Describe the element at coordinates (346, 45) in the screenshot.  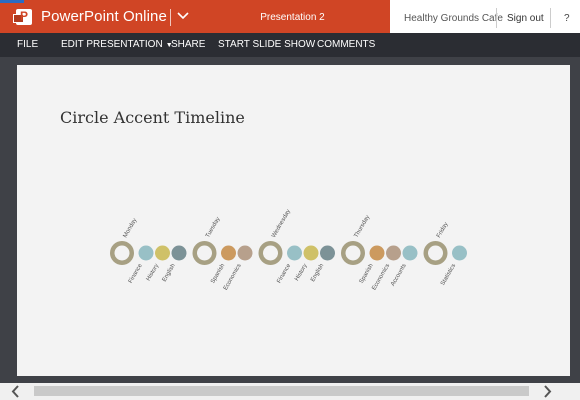
I see `menu-comments: COMMENTS` at that location.